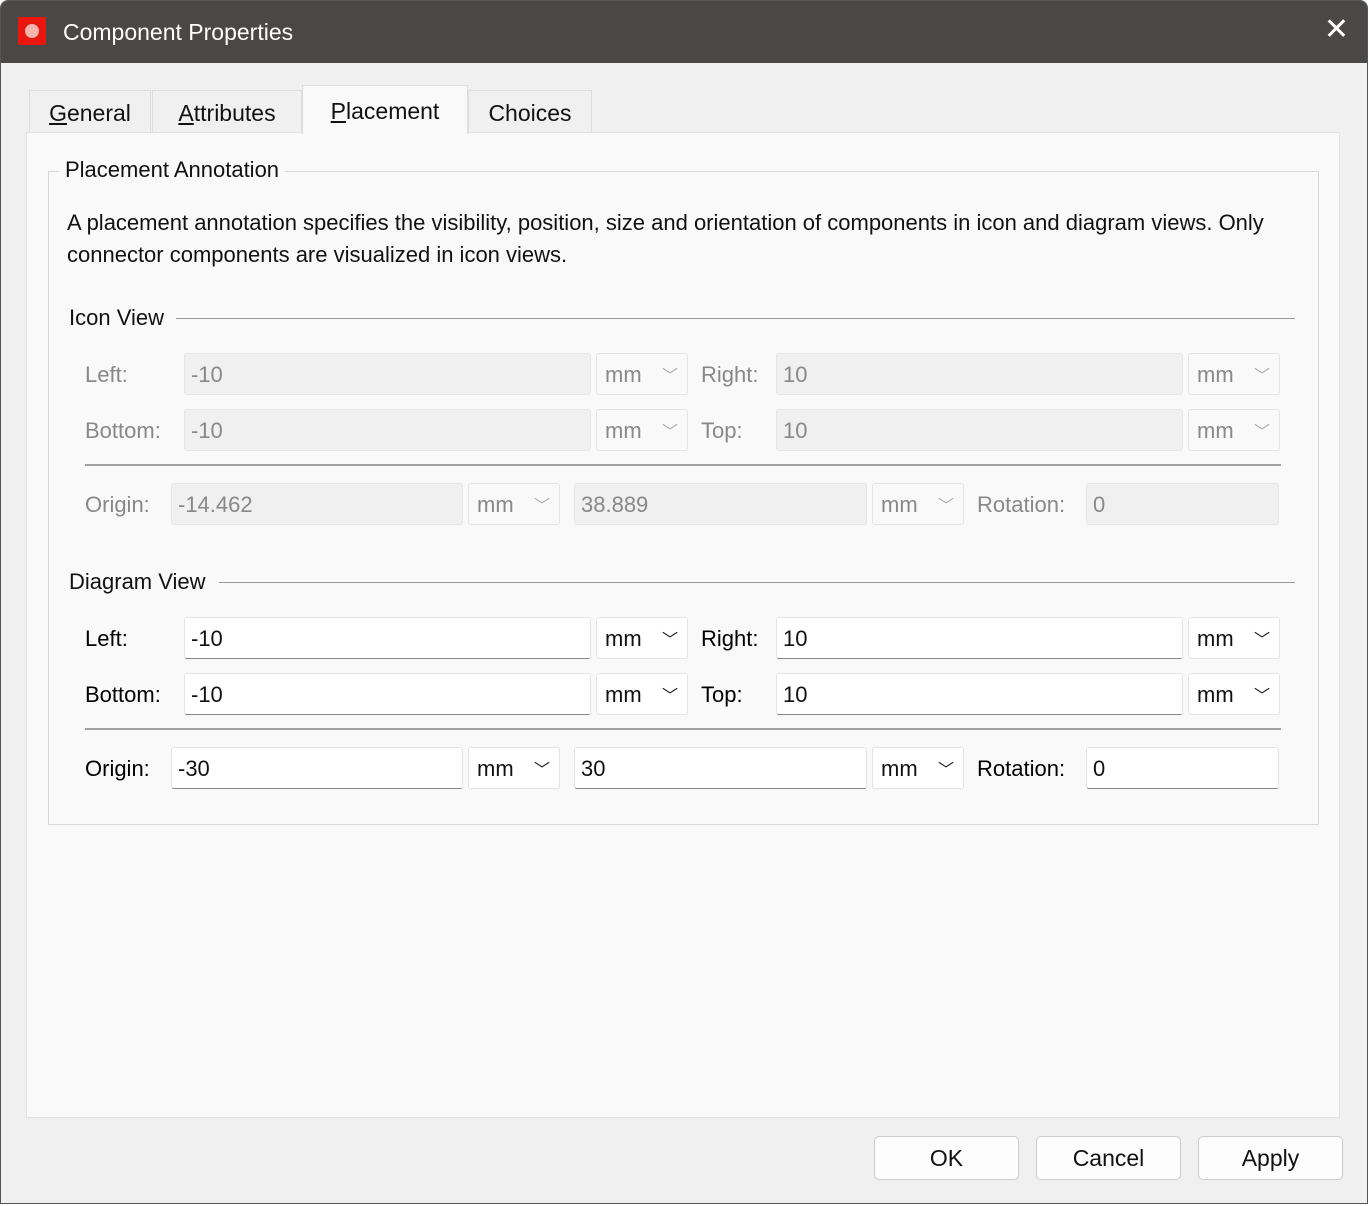 The image size is (1370, 1206). I want to click on origin-x-input: -30, so click(317, 768).